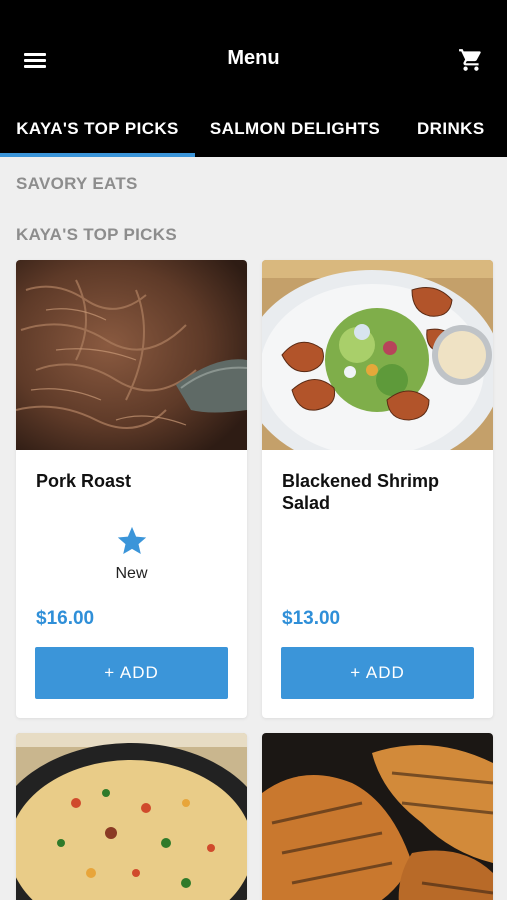  I want to click on skillet-dish-photo, so click(131, 816).